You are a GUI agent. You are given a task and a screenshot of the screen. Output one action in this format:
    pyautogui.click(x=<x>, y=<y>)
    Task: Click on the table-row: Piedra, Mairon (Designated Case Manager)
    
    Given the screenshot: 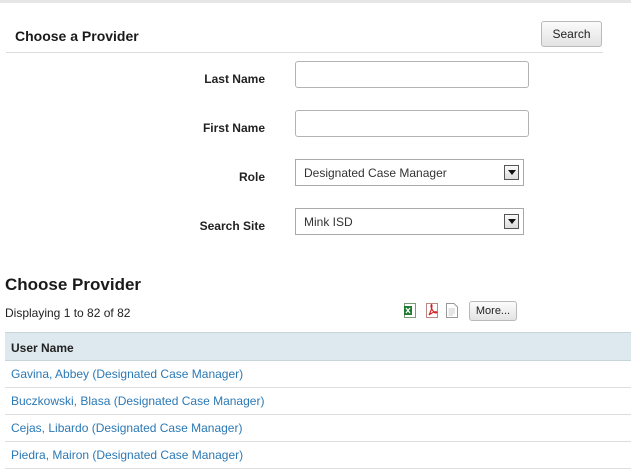 What is the action you would take?
    pyautogui.click(x=318, y=455)
    